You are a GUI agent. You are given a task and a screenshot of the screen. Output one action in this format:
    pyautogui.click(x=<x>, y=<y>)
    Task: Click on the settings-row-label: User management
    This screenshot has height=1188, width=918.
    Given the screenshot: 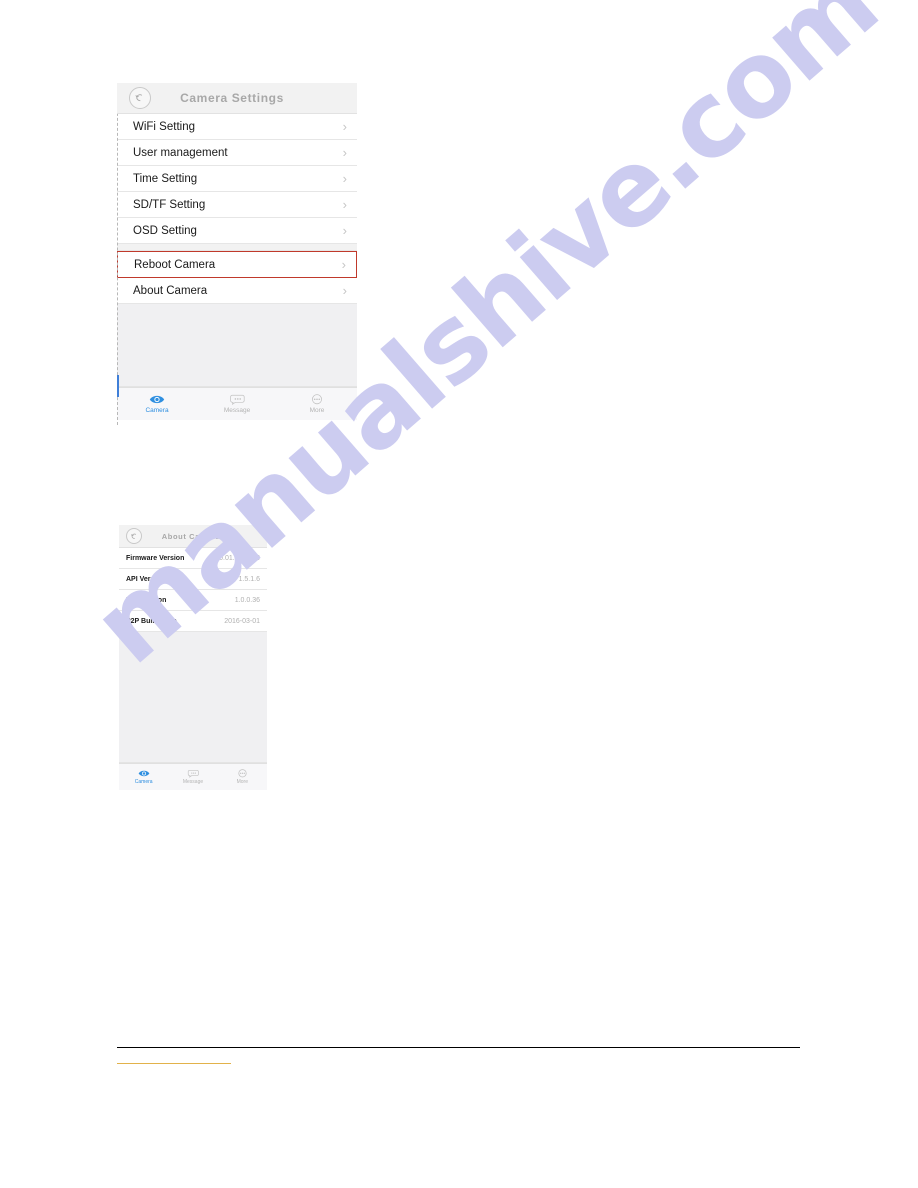 What is the action you would take?
    pyautogui.click(x=180, y=152)
    